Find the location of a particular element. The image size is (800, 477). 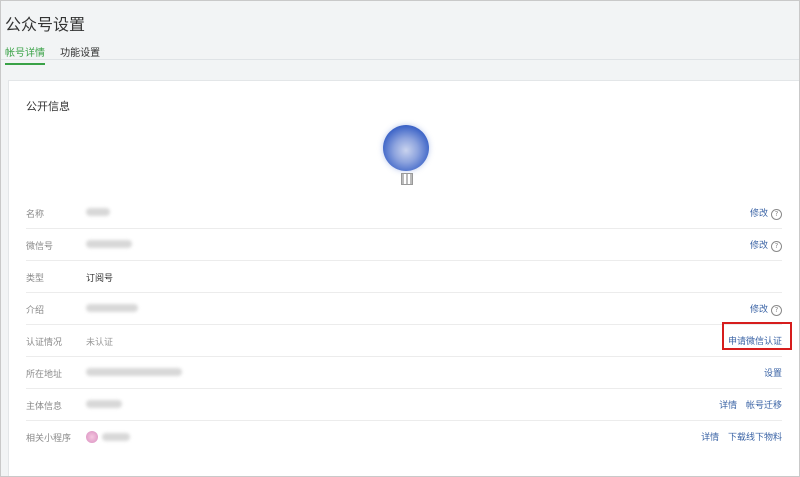

mini-program-details-link: 详情 is located at coordinates (710, 438).